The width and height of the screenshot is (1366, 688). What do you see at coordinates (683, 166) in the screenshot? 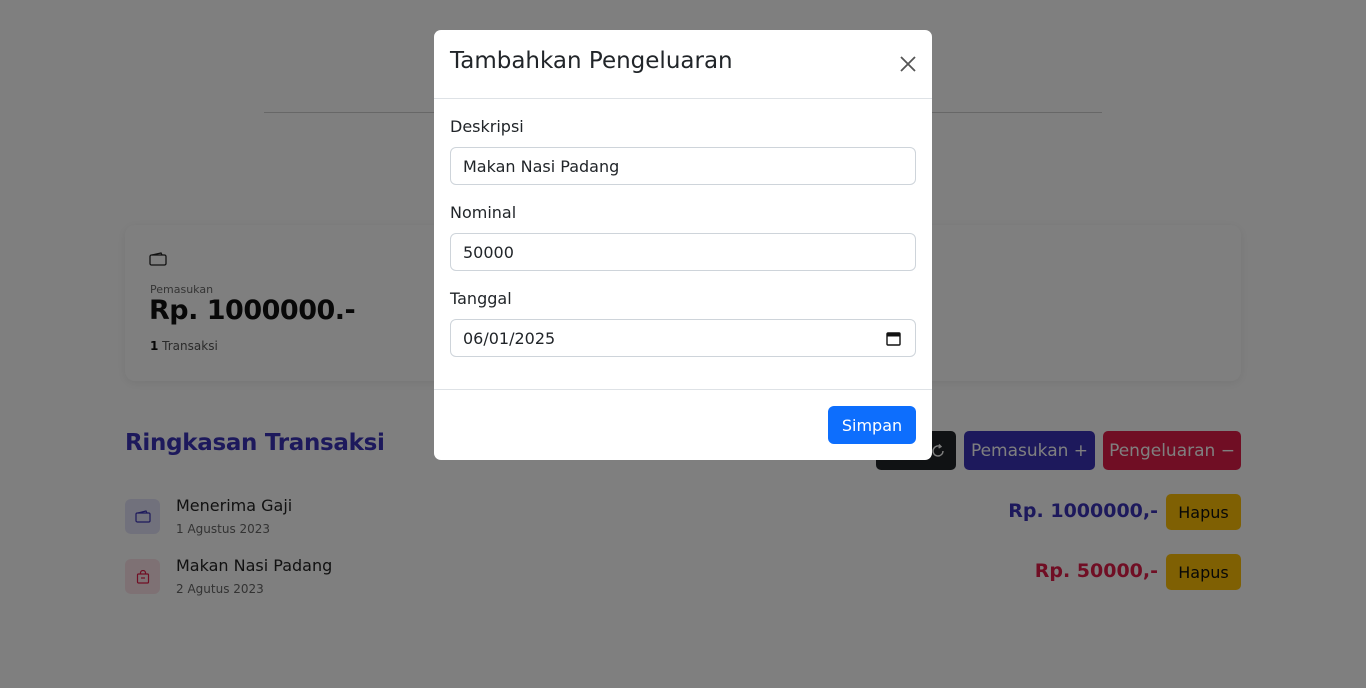
I see `description-input: Makan Nasi Padang` at bounding box center [683, 166].